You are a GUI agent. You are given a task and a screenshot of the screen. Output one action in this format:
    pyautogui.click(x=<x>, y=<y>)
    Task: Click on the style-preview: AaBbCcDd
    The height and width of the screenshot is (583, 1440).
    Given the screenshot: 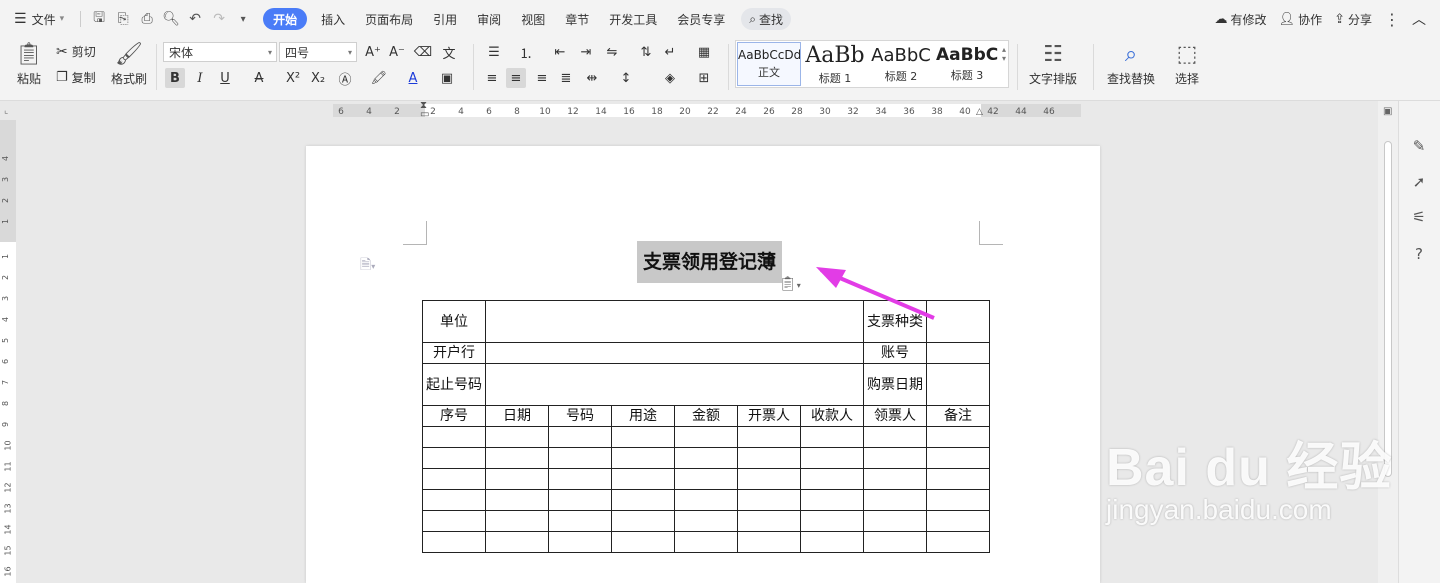 What is the action you would take?
    pyautogui.click(x=769, y=55)
    